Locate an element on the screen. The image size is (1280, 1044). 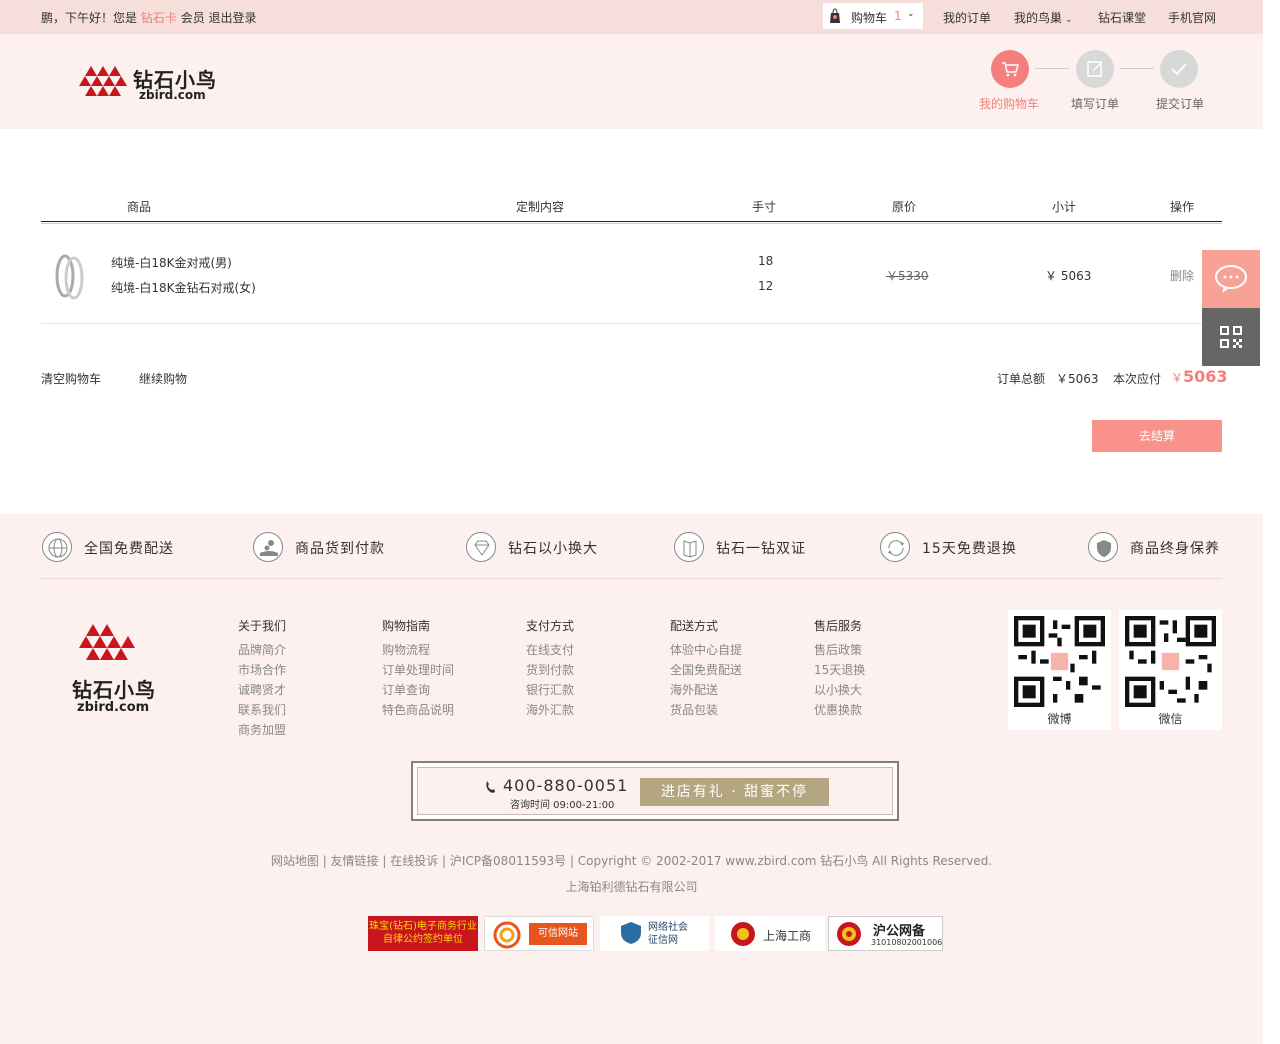
footer-link: 优惠换款 is located at coordinates (839, 710).